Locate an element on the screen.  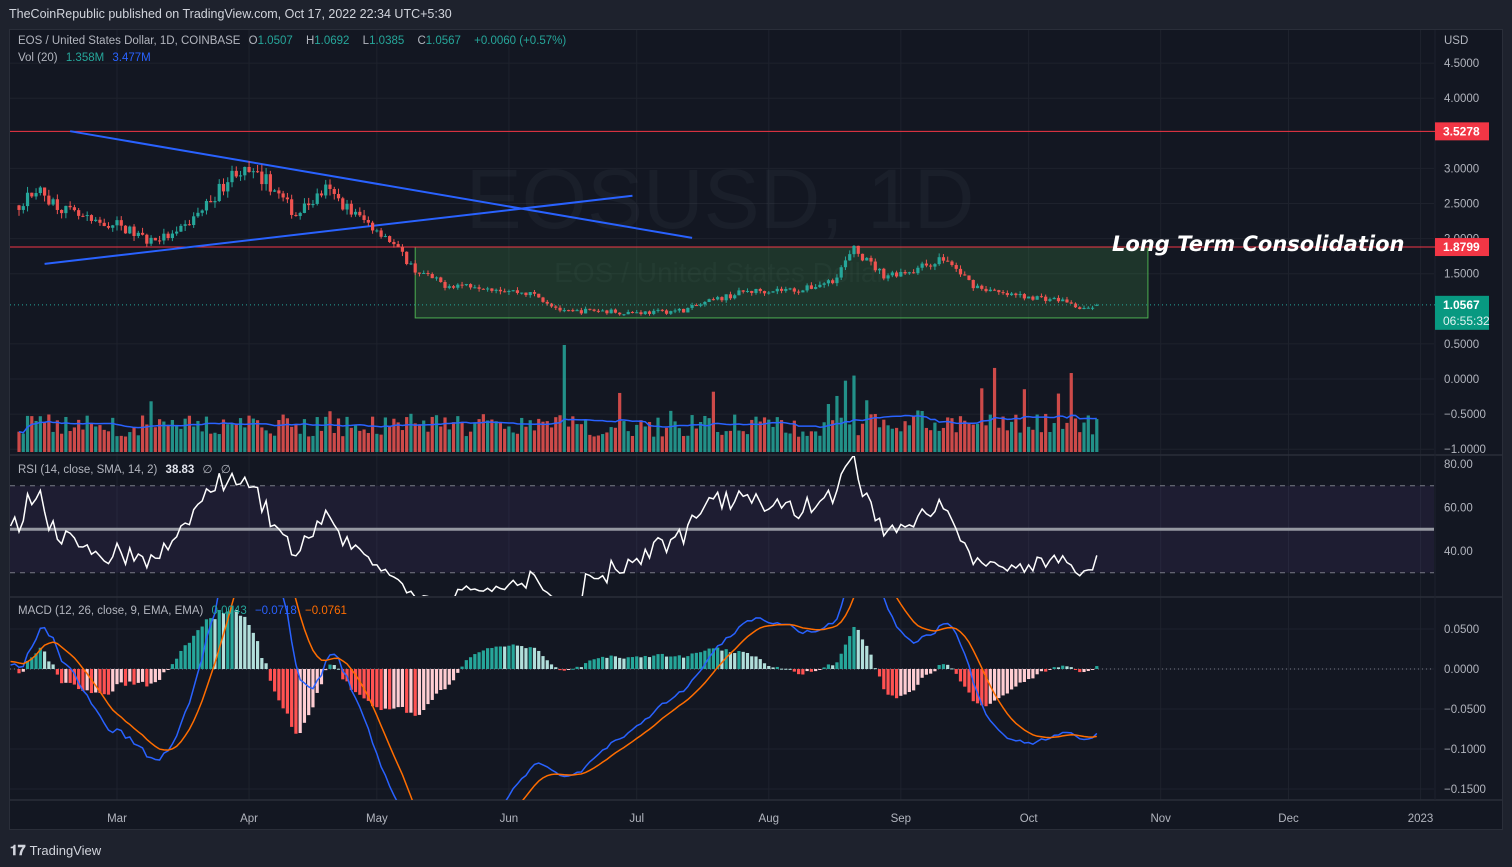
macd-axis-tick: 0.0000 is located at coordinates (1461, 670).